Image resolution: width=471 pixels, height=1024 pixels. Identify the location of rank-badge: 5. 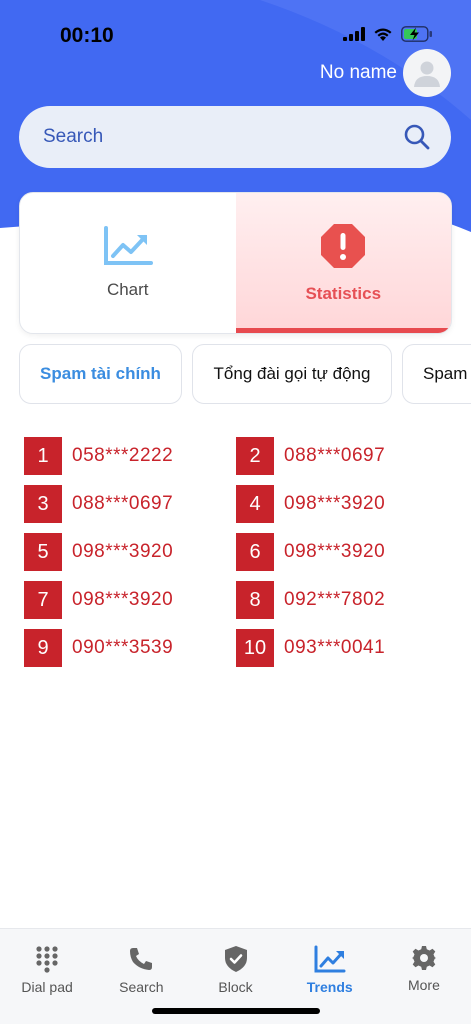
(43, 552).